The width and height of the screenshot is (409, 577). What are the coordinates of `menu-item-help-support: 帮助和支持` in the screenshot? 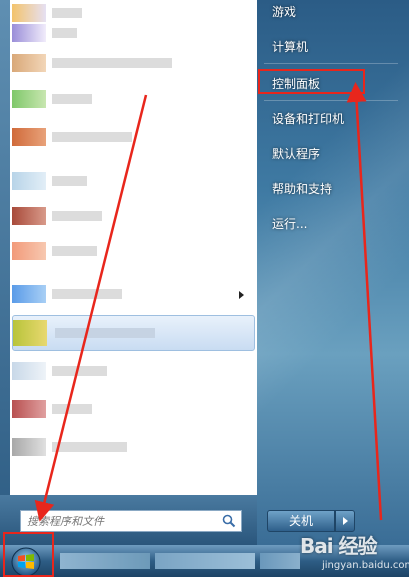 It's located at (302, 188).